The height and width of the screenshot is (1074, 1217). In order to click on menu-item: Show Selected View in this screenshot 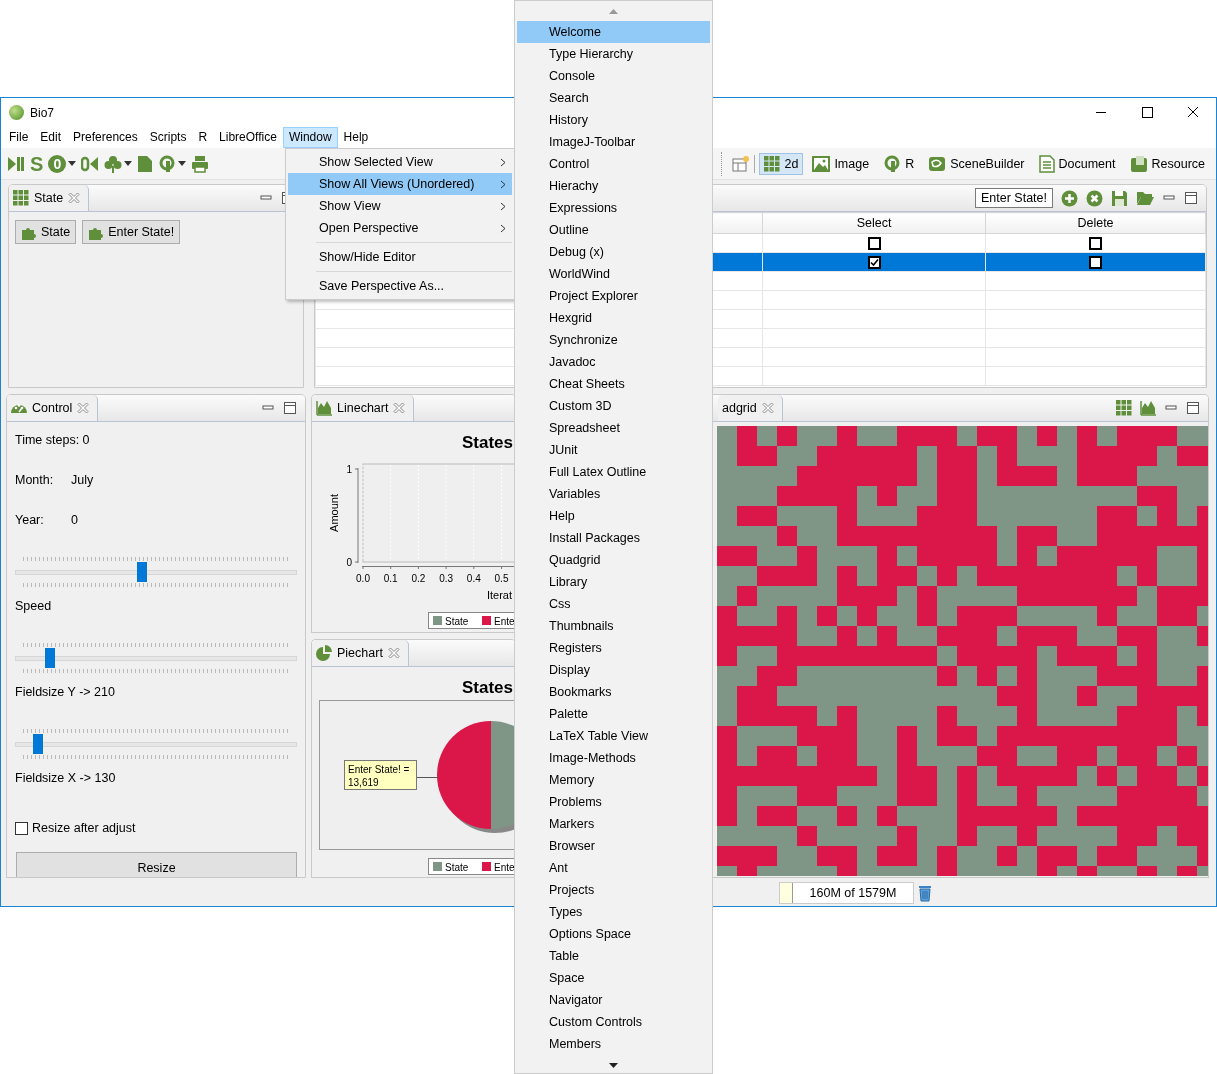, I will do `click(400, 162)`.